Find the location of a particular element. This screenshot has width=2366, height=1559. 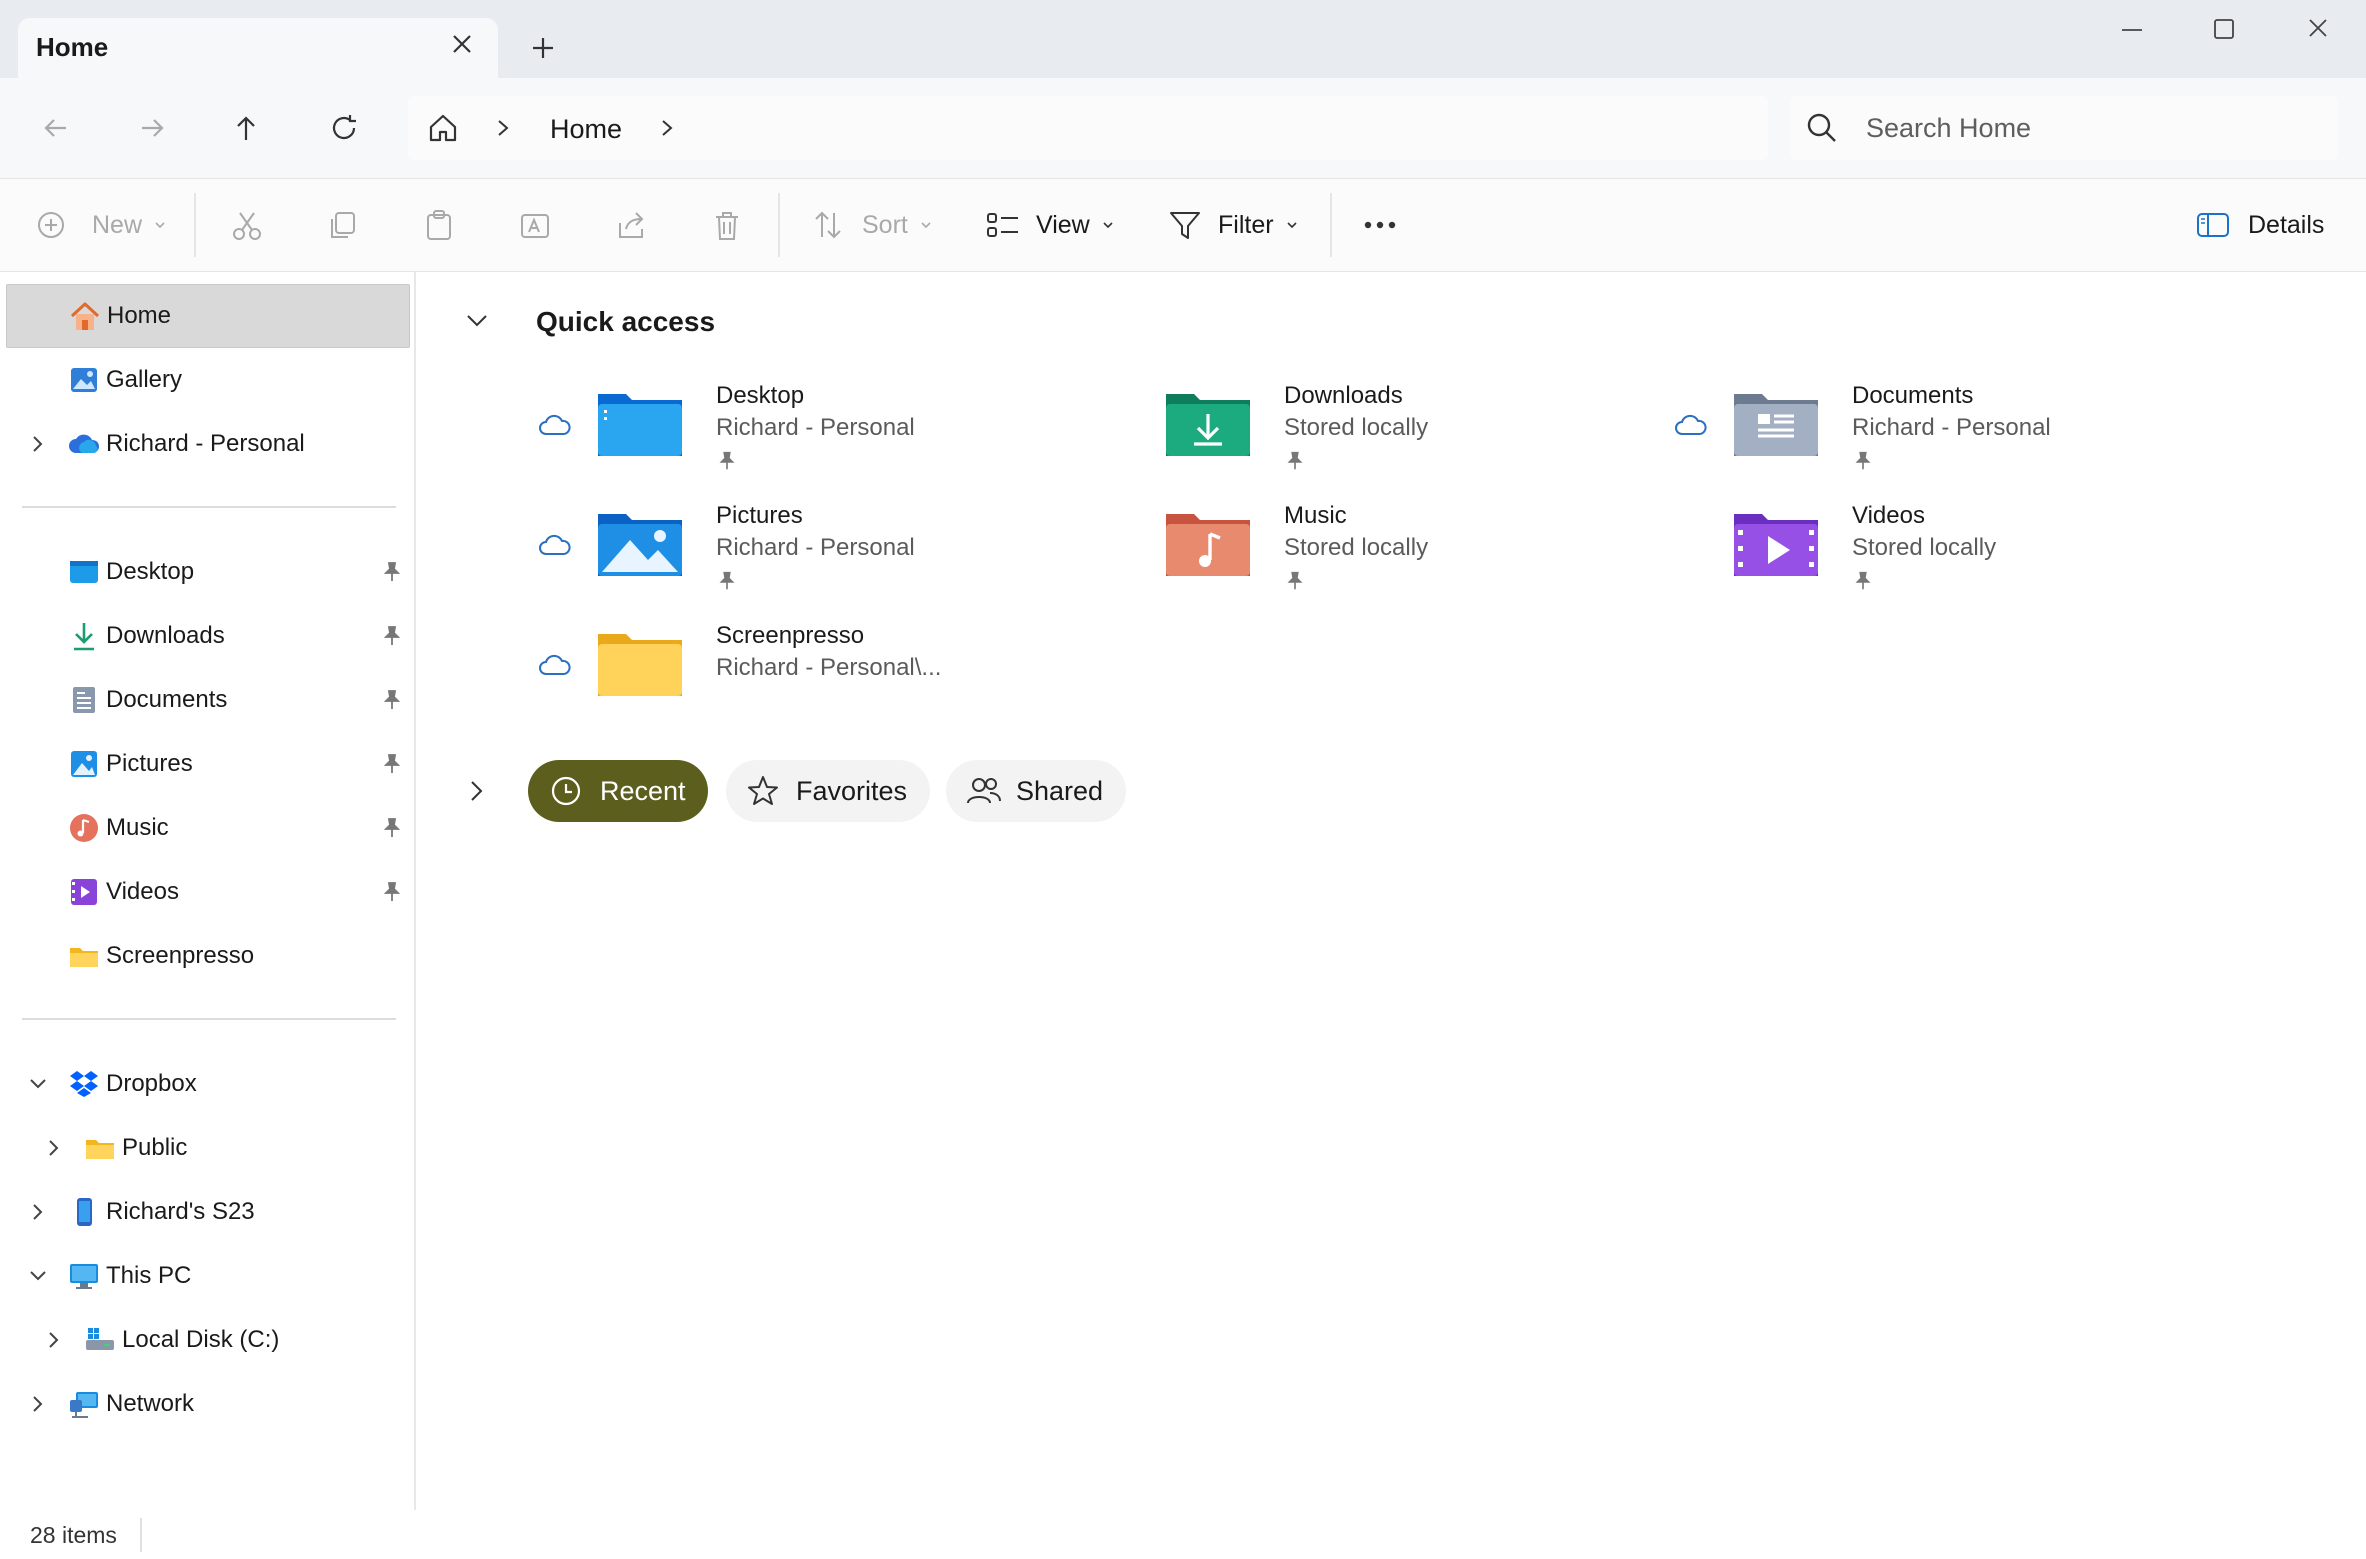

refresh-button is located at coordinates (344, 128).